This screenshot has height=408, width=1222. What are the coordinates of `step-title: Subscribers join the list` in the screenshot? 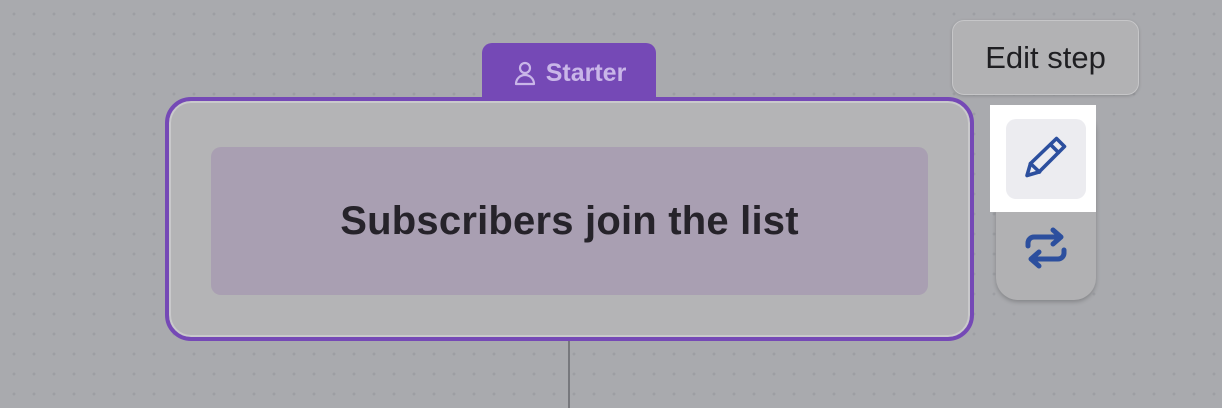 It's located at (569, 220).